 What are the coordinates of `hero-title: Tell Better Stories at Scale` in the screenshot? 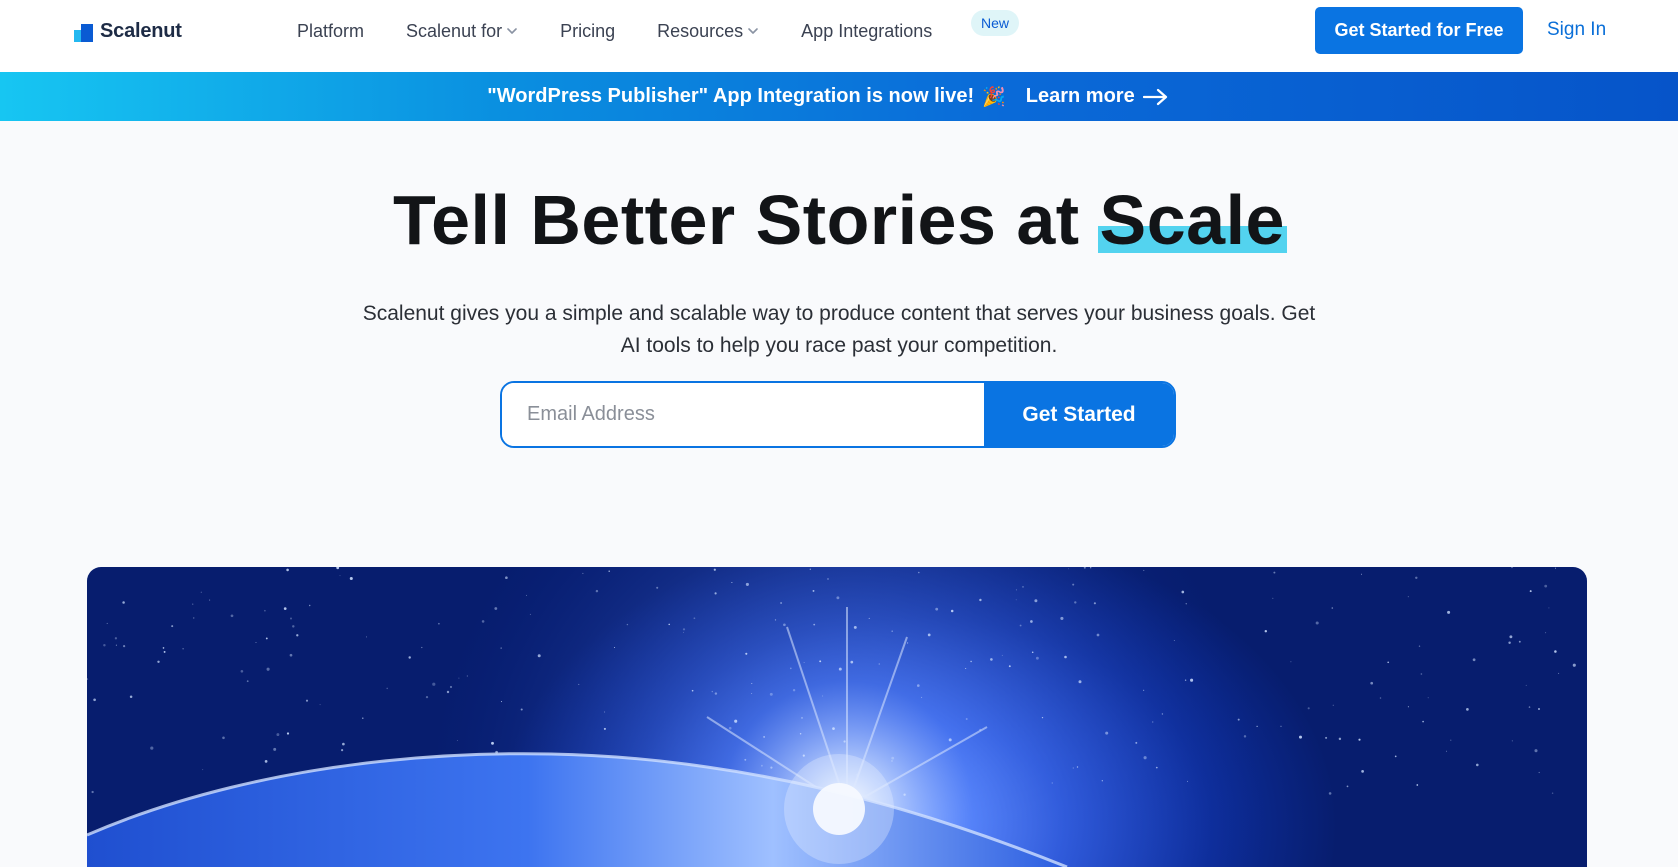 It's located at (839, 220).